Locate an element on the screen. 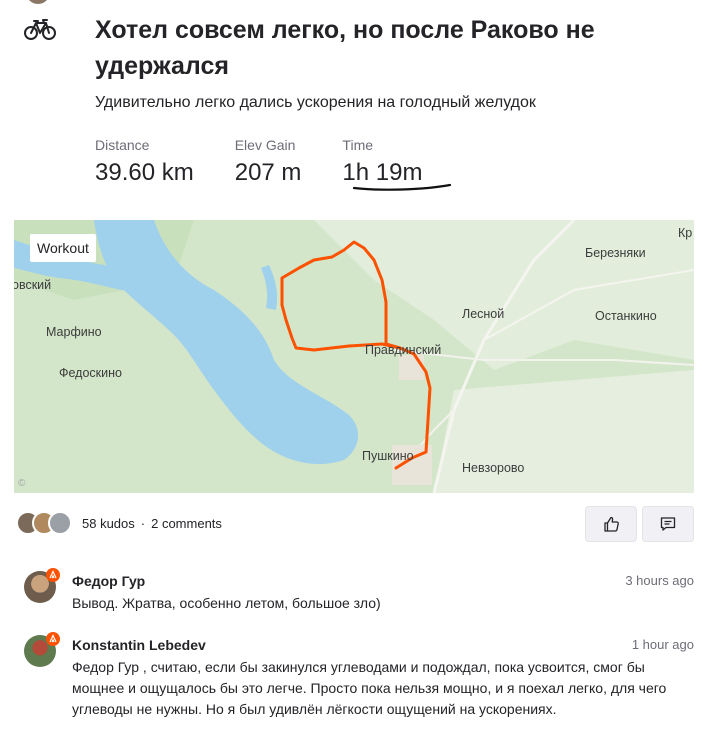  stat-value: 39.60 km is located at coordinates (144, 172).